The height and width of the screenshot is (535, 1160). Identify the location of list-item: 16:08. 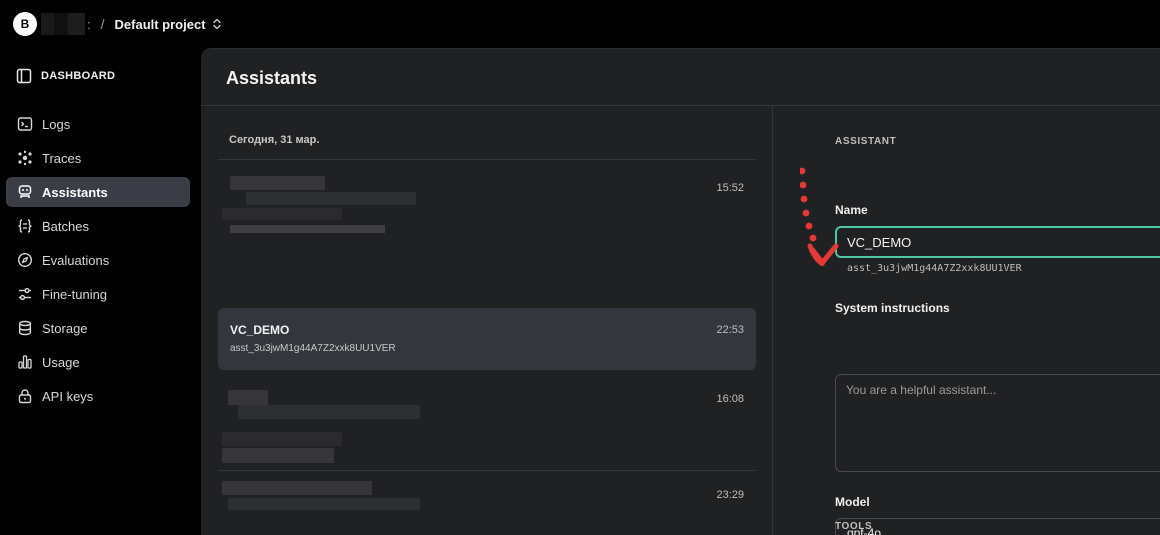
(487, 424).